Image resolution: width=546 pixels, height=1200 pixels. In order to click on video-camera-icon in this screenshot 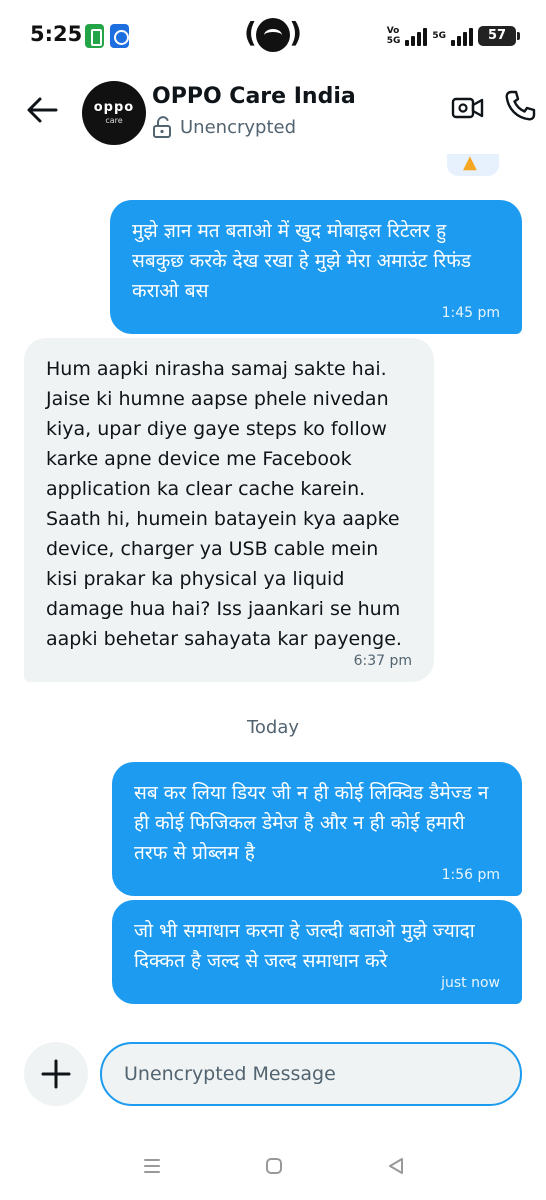, I will do `click(468, 108)`.